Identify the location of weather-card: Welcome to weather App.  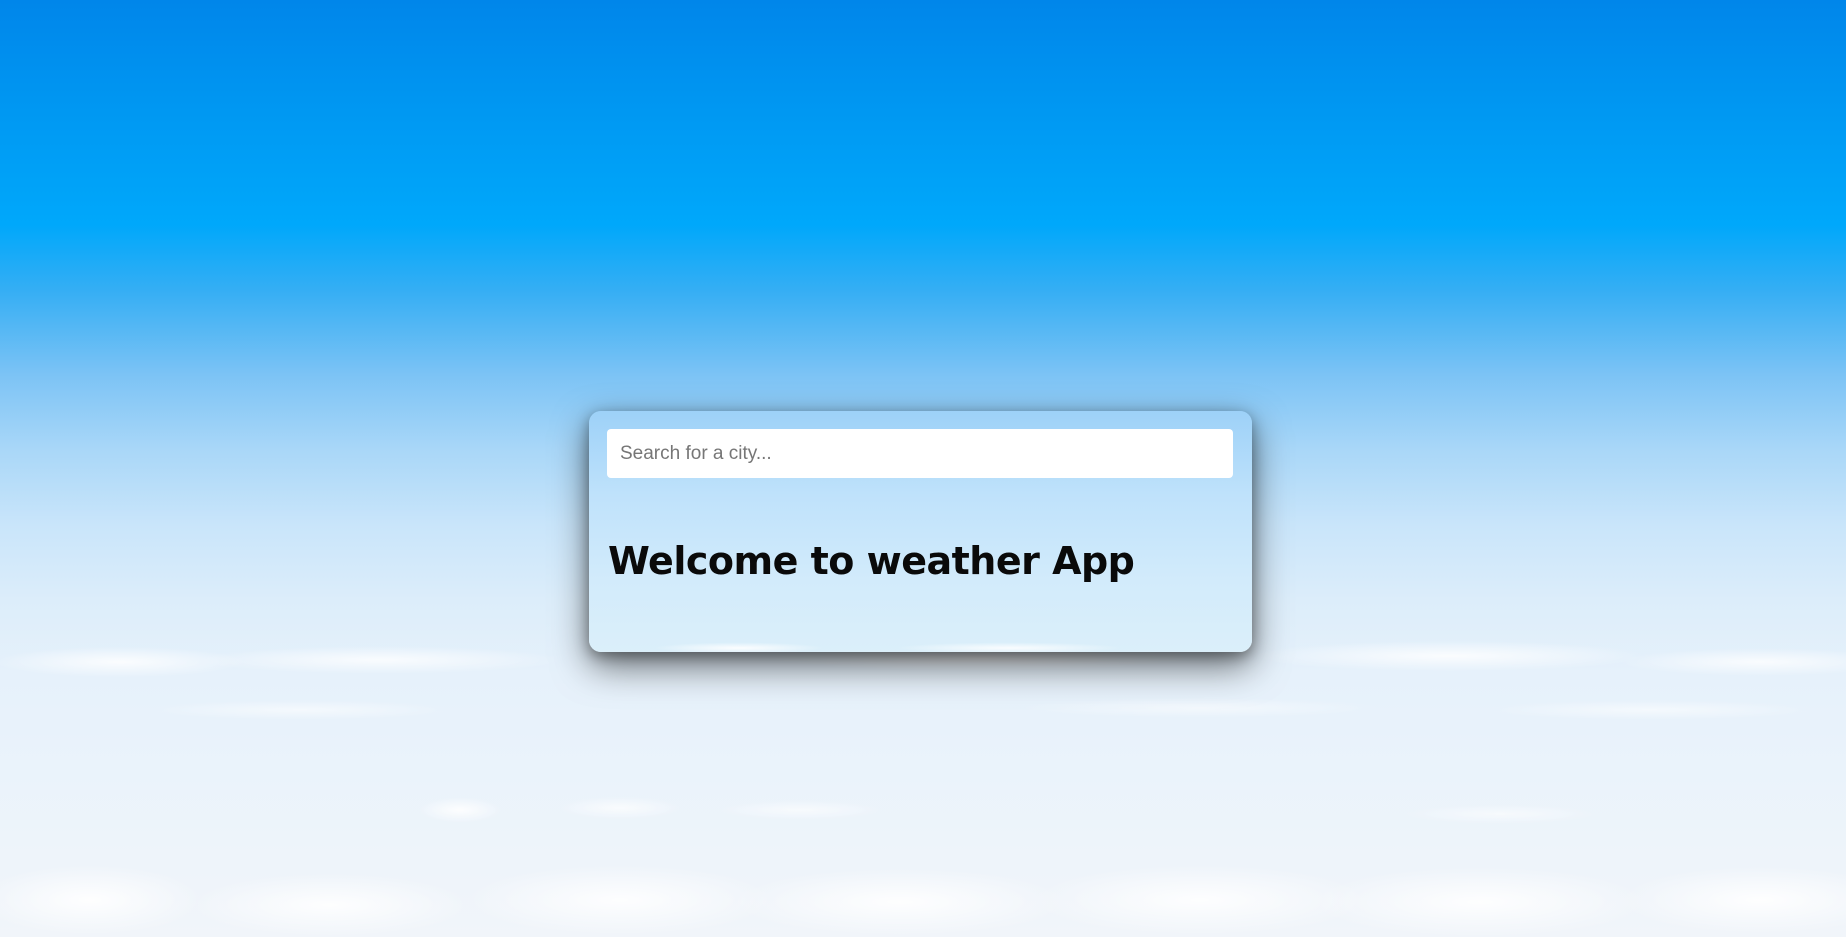
(920, 531).